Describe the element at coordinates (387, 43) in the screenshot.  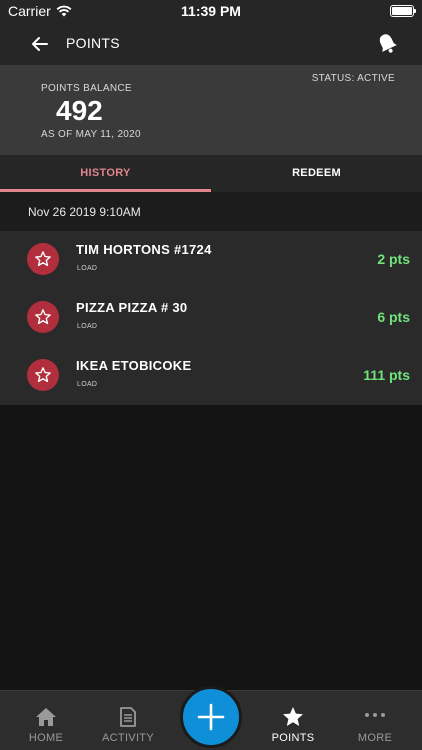
I see `bell-icon` at that location.